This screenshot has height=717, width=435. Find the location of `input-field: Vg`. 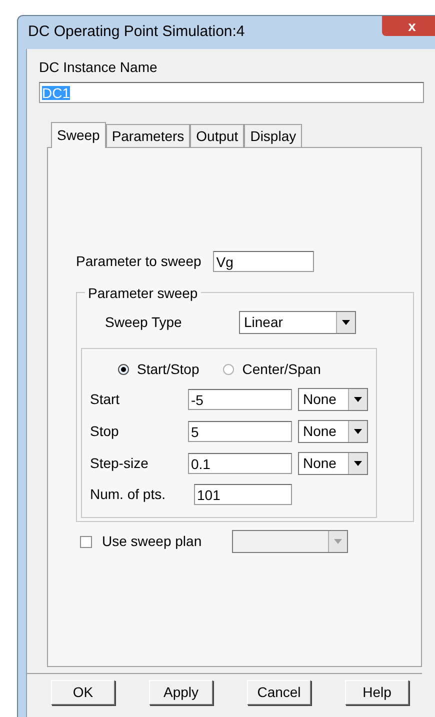

input-field: Vg is located at coordinates (263, 261).